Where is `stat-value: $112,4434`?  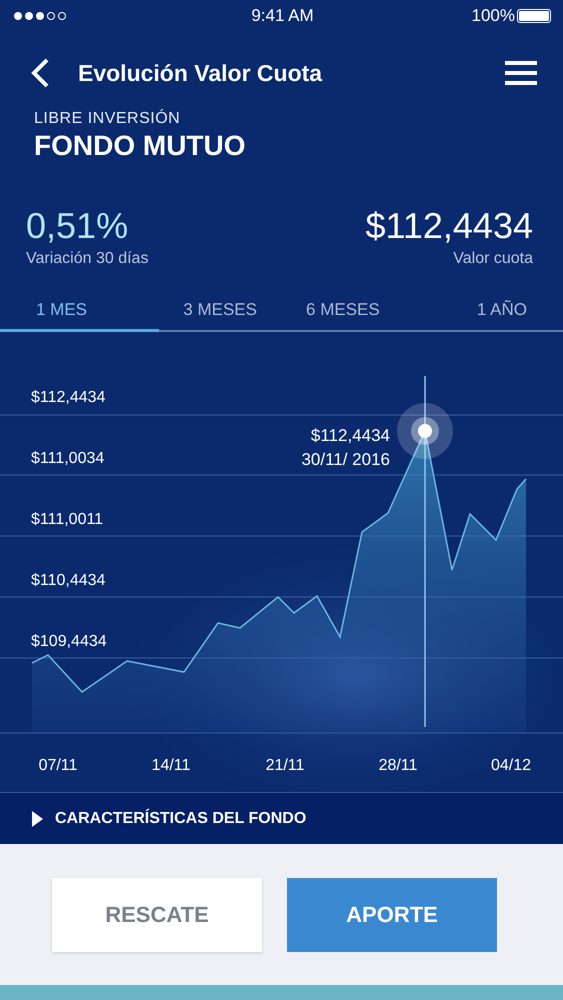 stat-value: $112,4434 is located at coordinates (449, 226).